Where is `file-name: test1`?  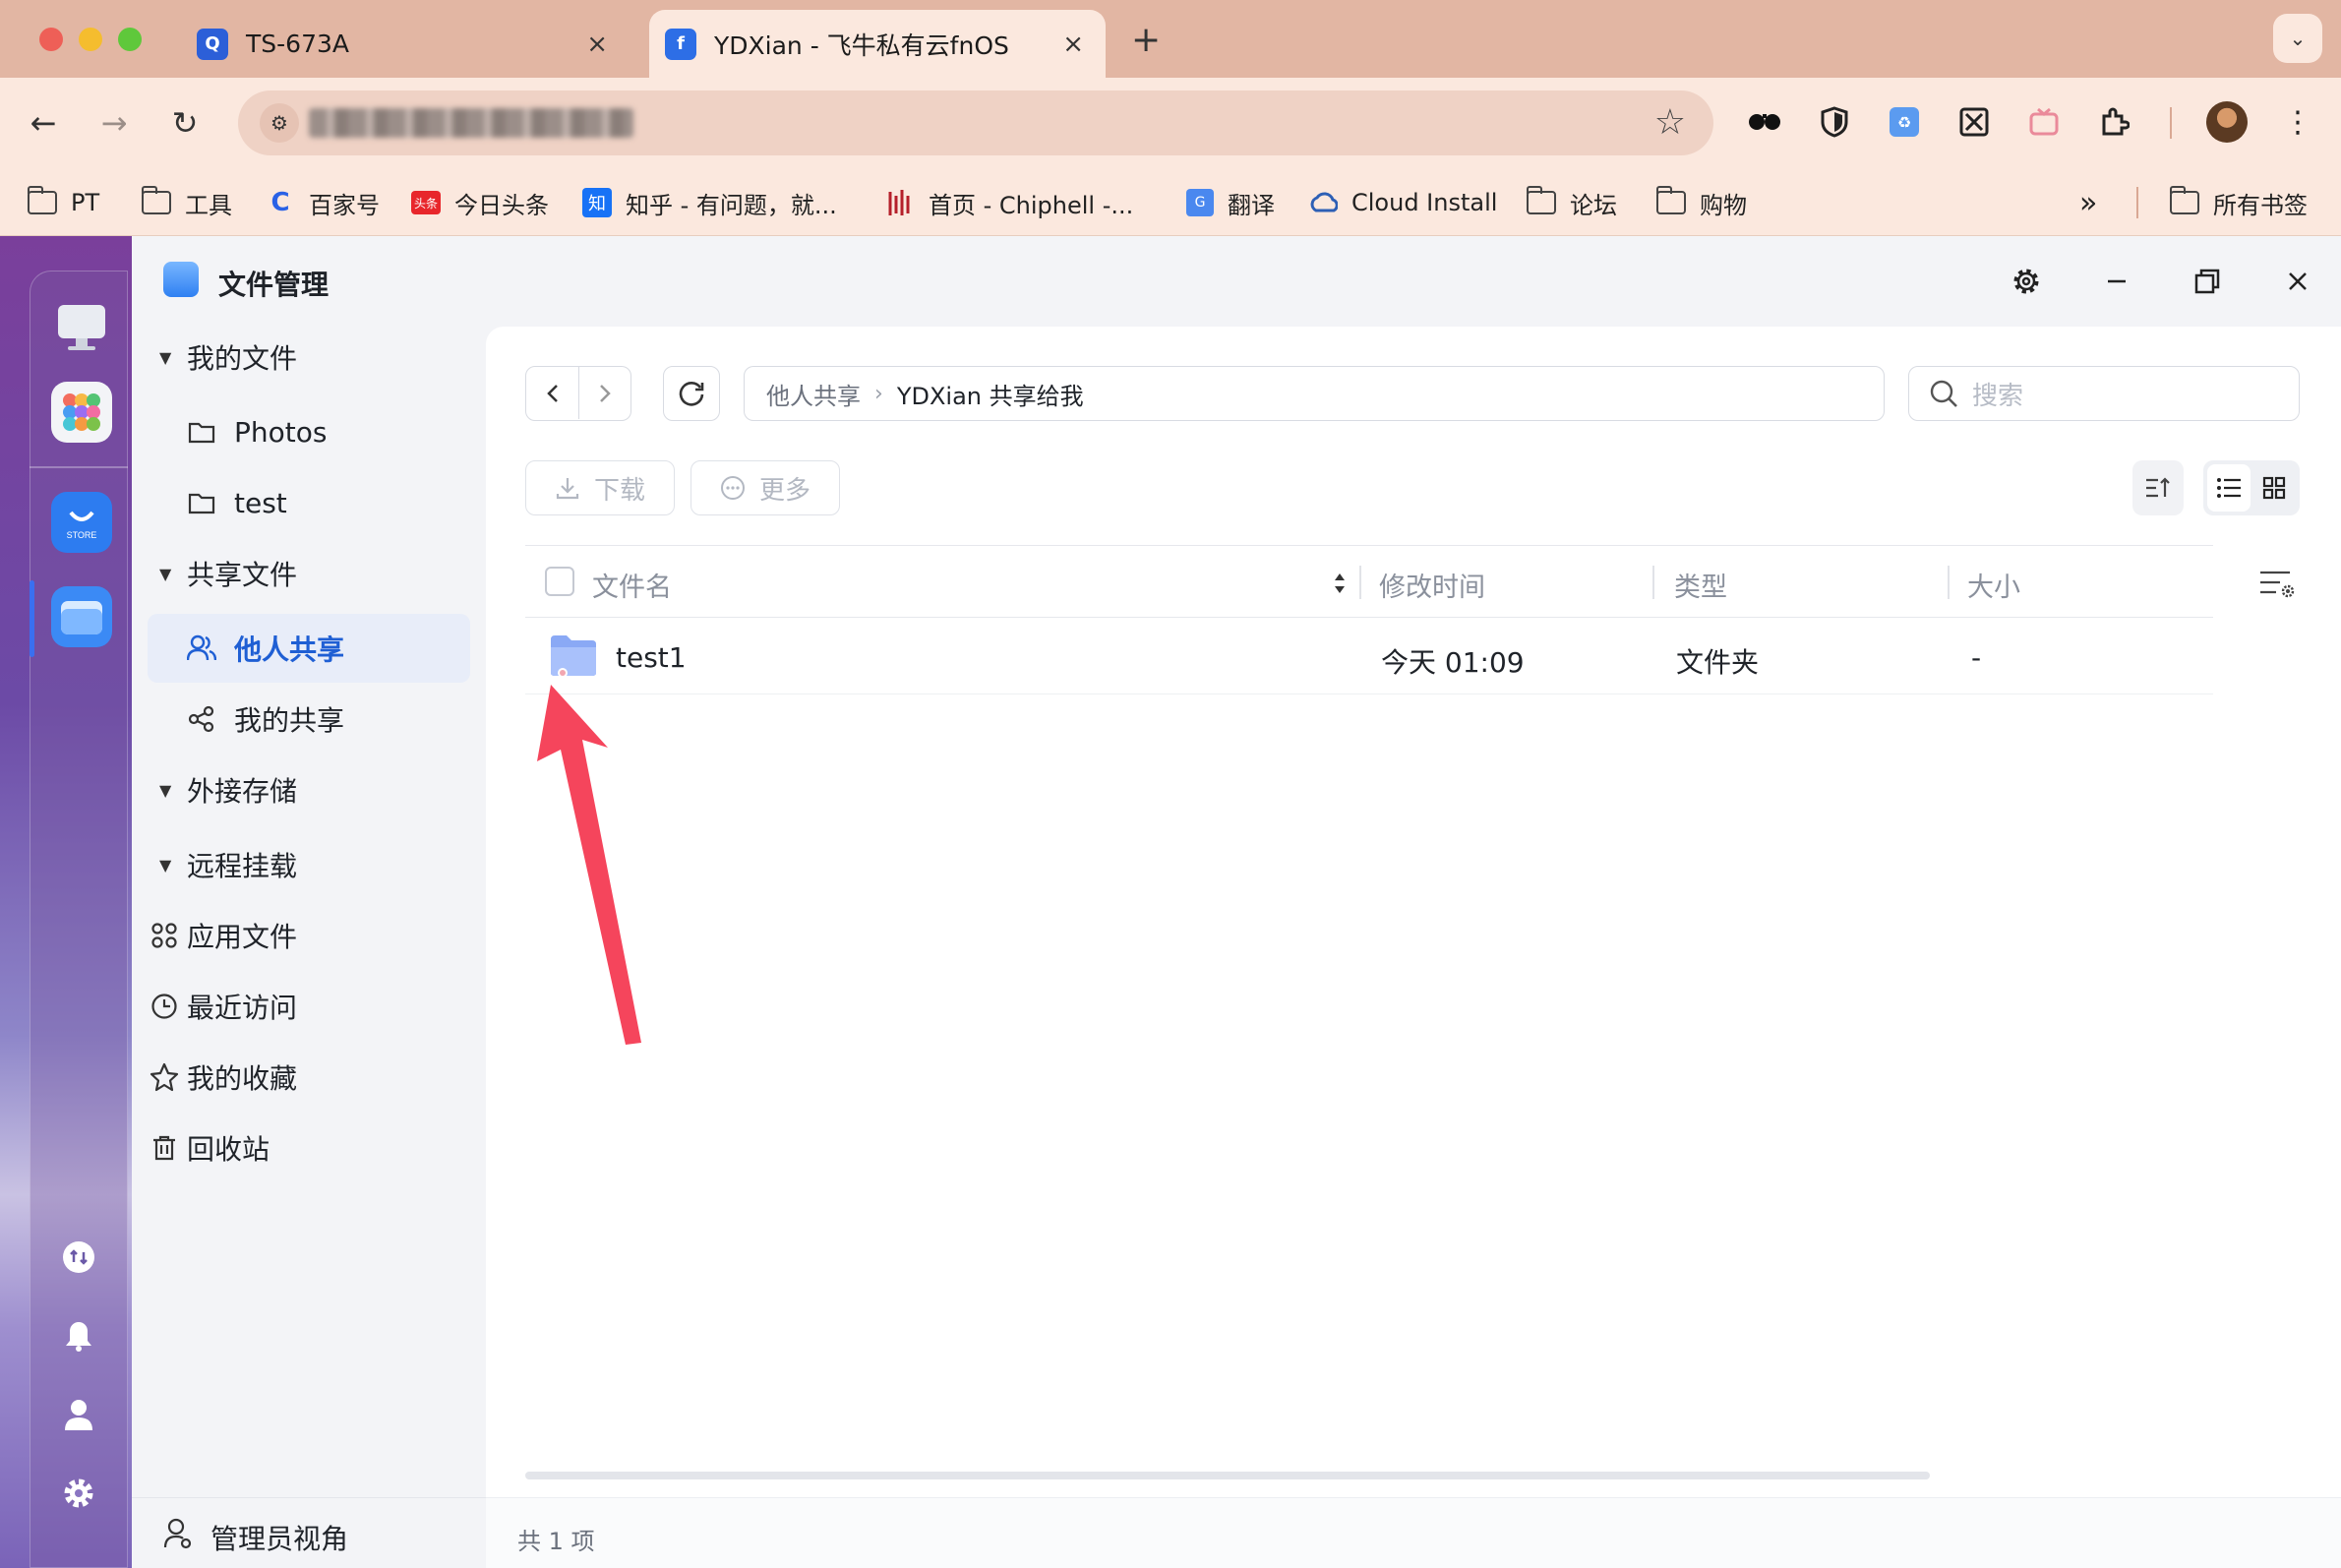 file-name: test1 is located at coordinates (651, 657).